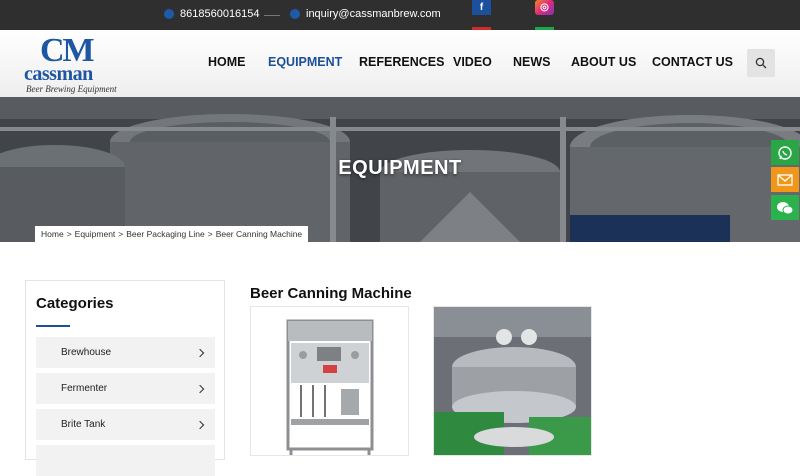 Image resolution: width=800 pixels, height=476 pixels. Describe the element at coordinates (83, 424) in the screenshot. I see `category-label: Brite Tank` at that location.